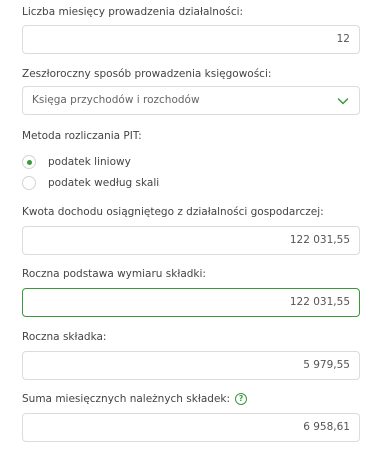  I want to click on months-value: 12, so click(343, 39).